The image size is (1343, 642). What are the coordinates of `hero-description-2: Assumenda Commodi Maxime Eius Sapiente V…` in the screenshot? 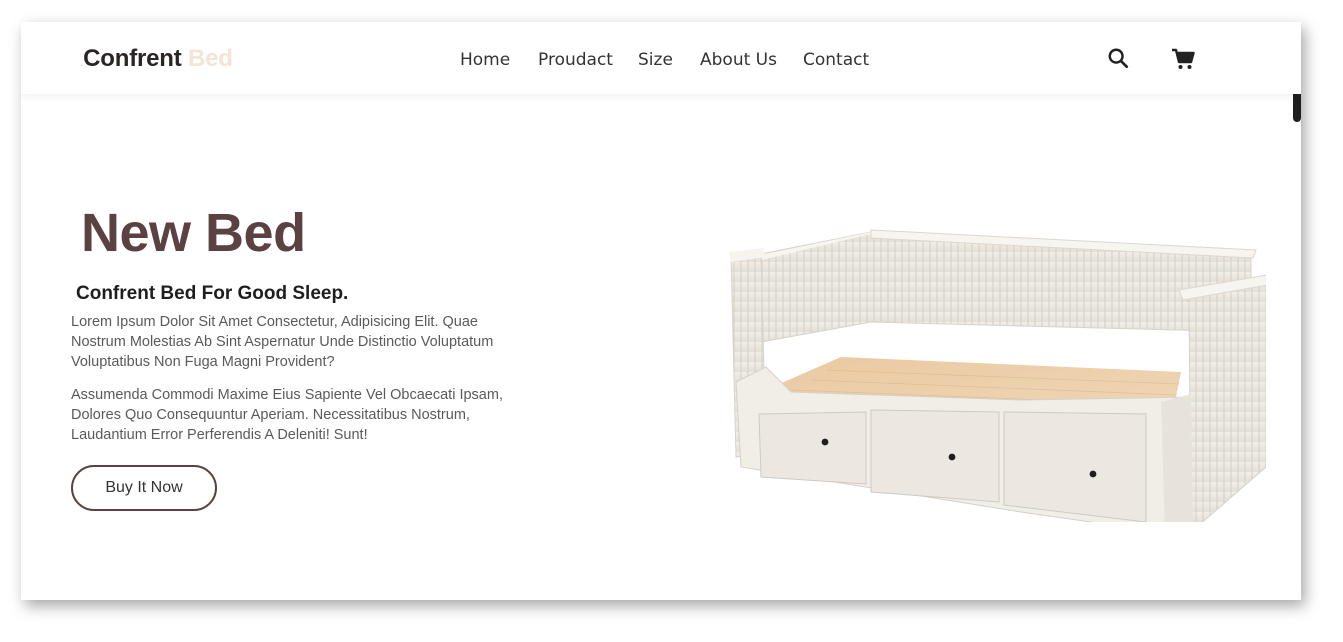 It's located at (287, 415).